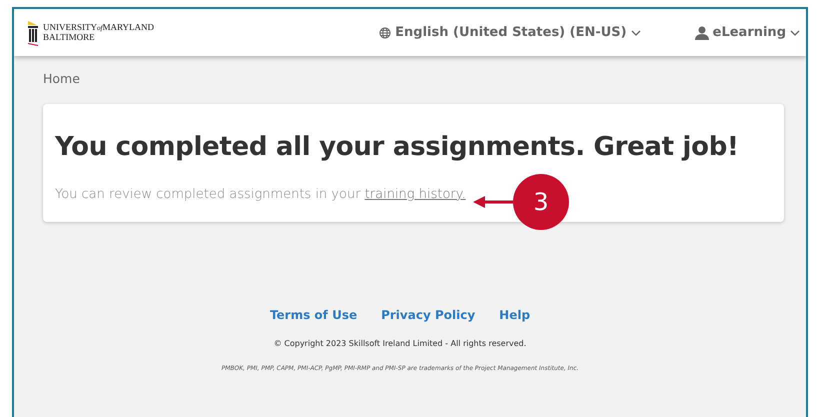 This screenshot has width=817, height=417. Describe the element at coordinates (415, 194) in the screenshot. I see `training-history-link: training history.` at that location.